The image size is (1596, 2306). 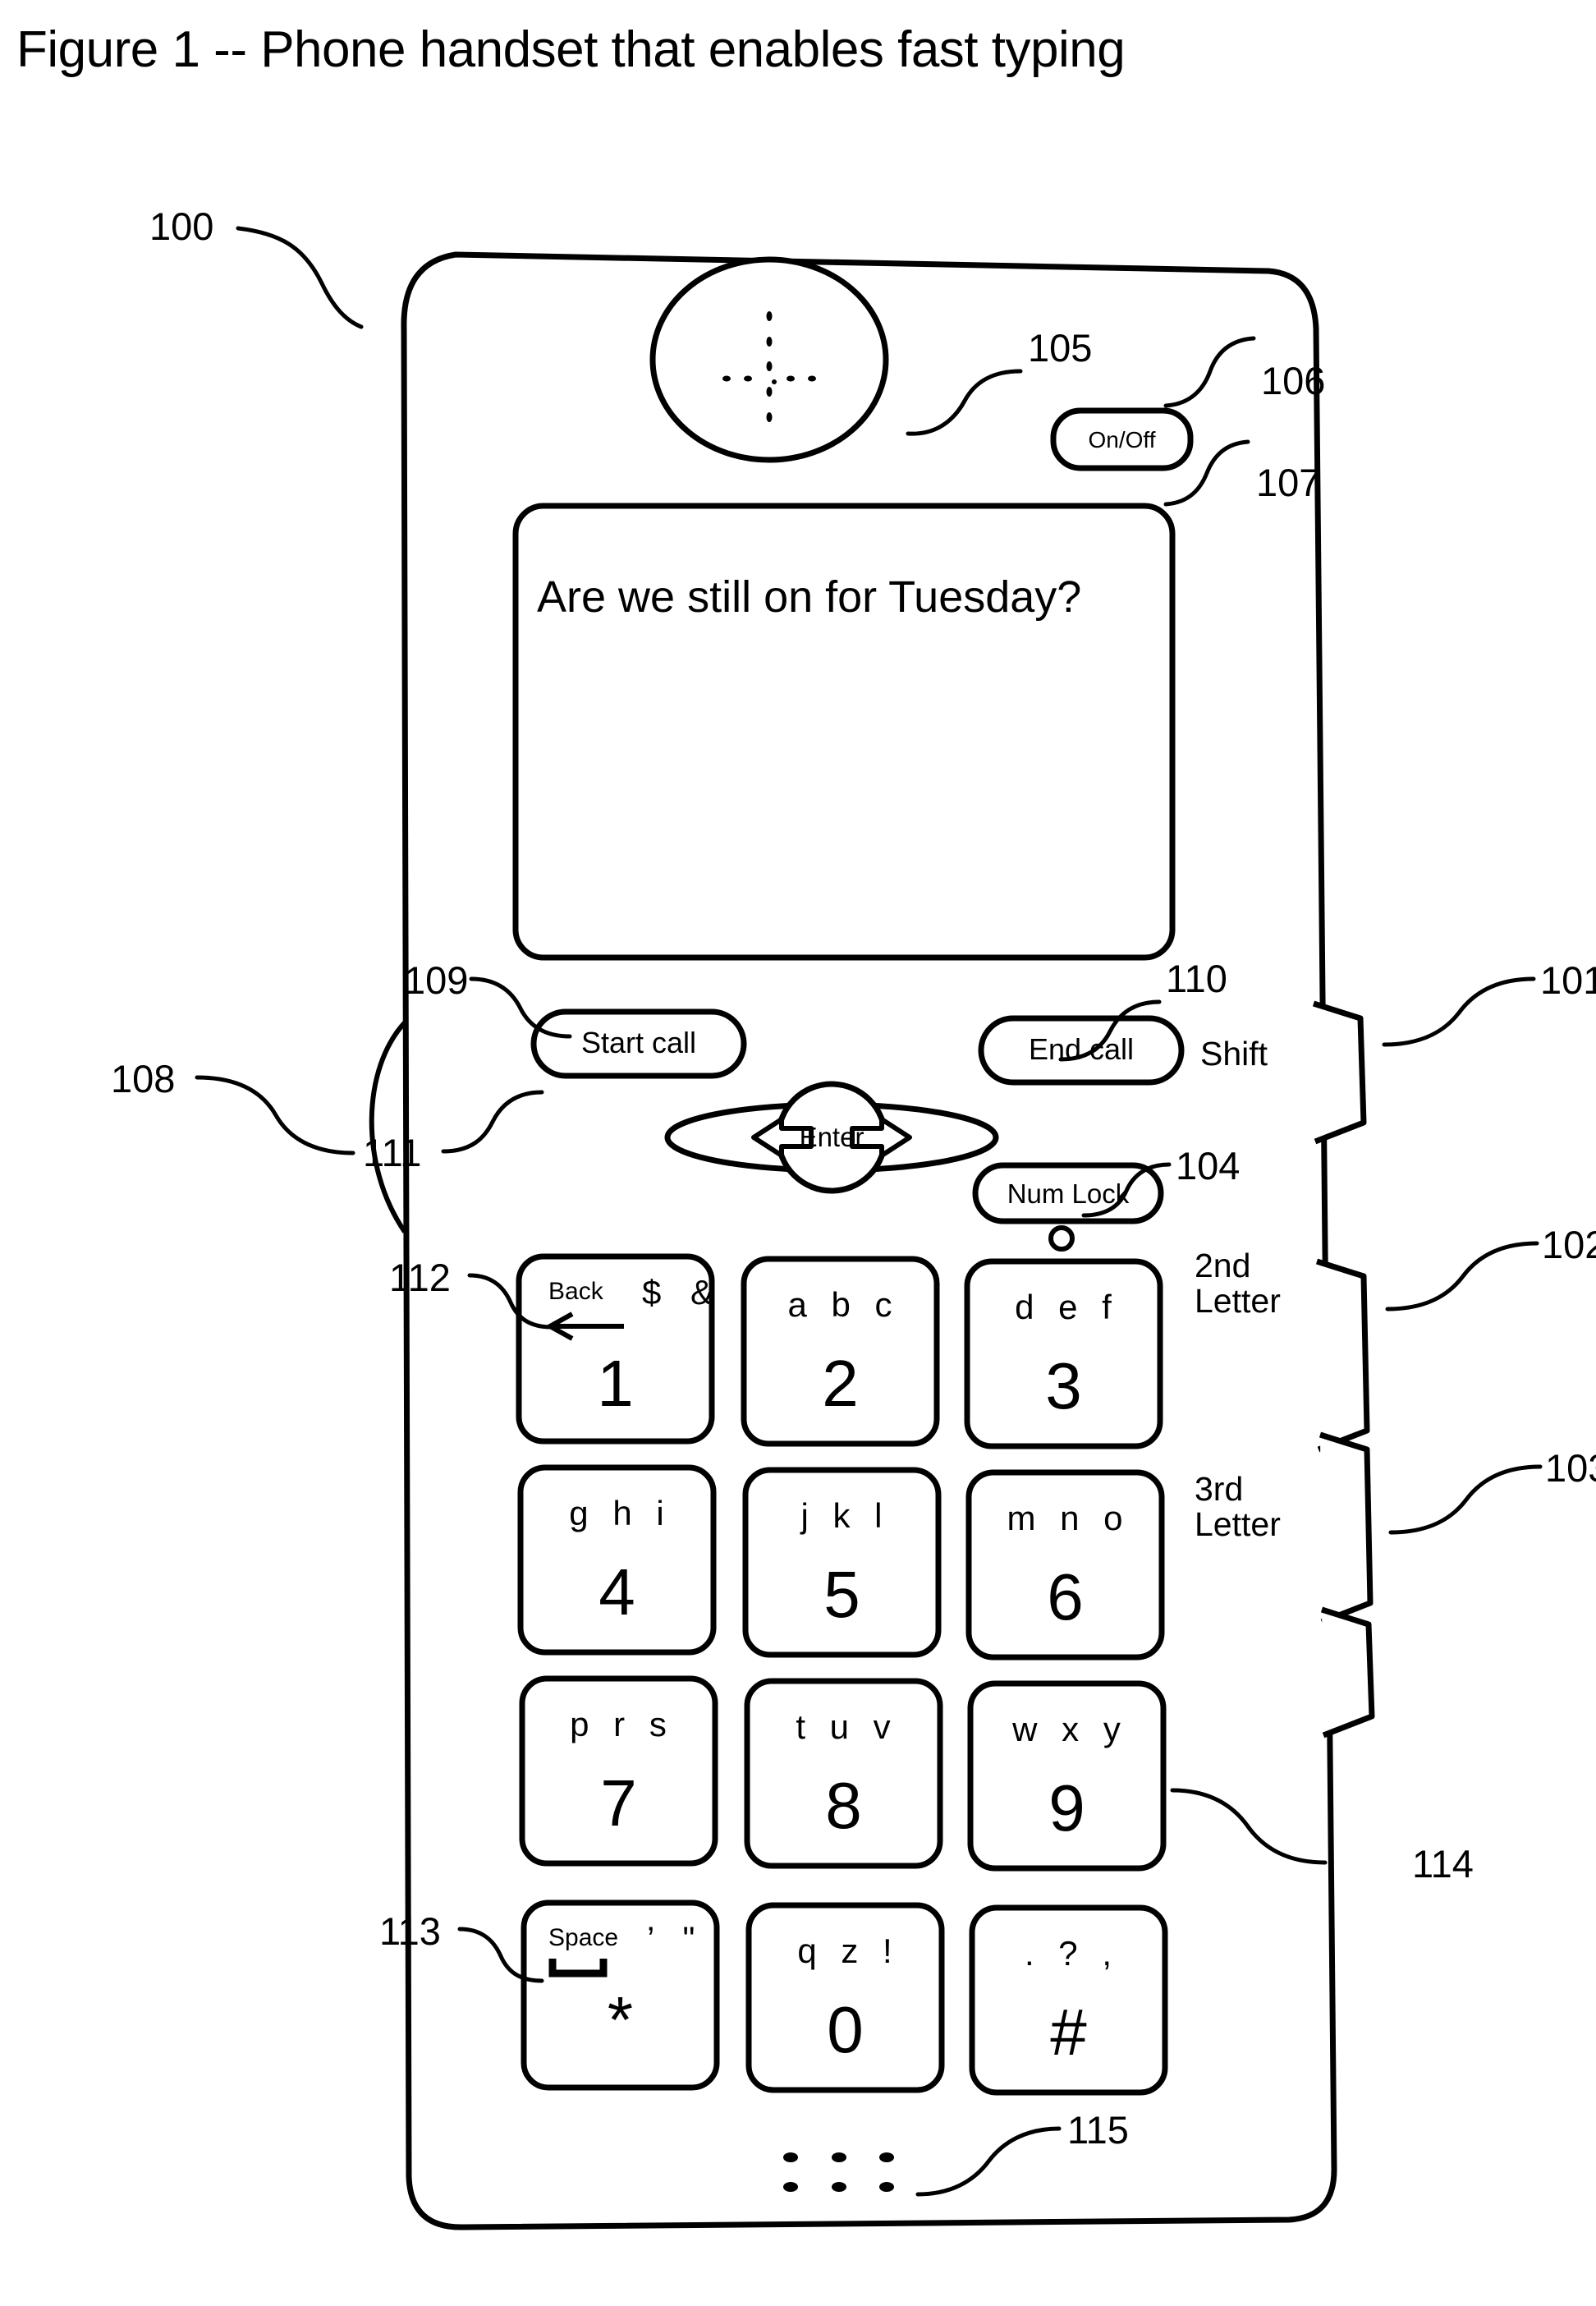 I want to click on key-hash-letters: . ? ,, so click(x=1072, y=1953).